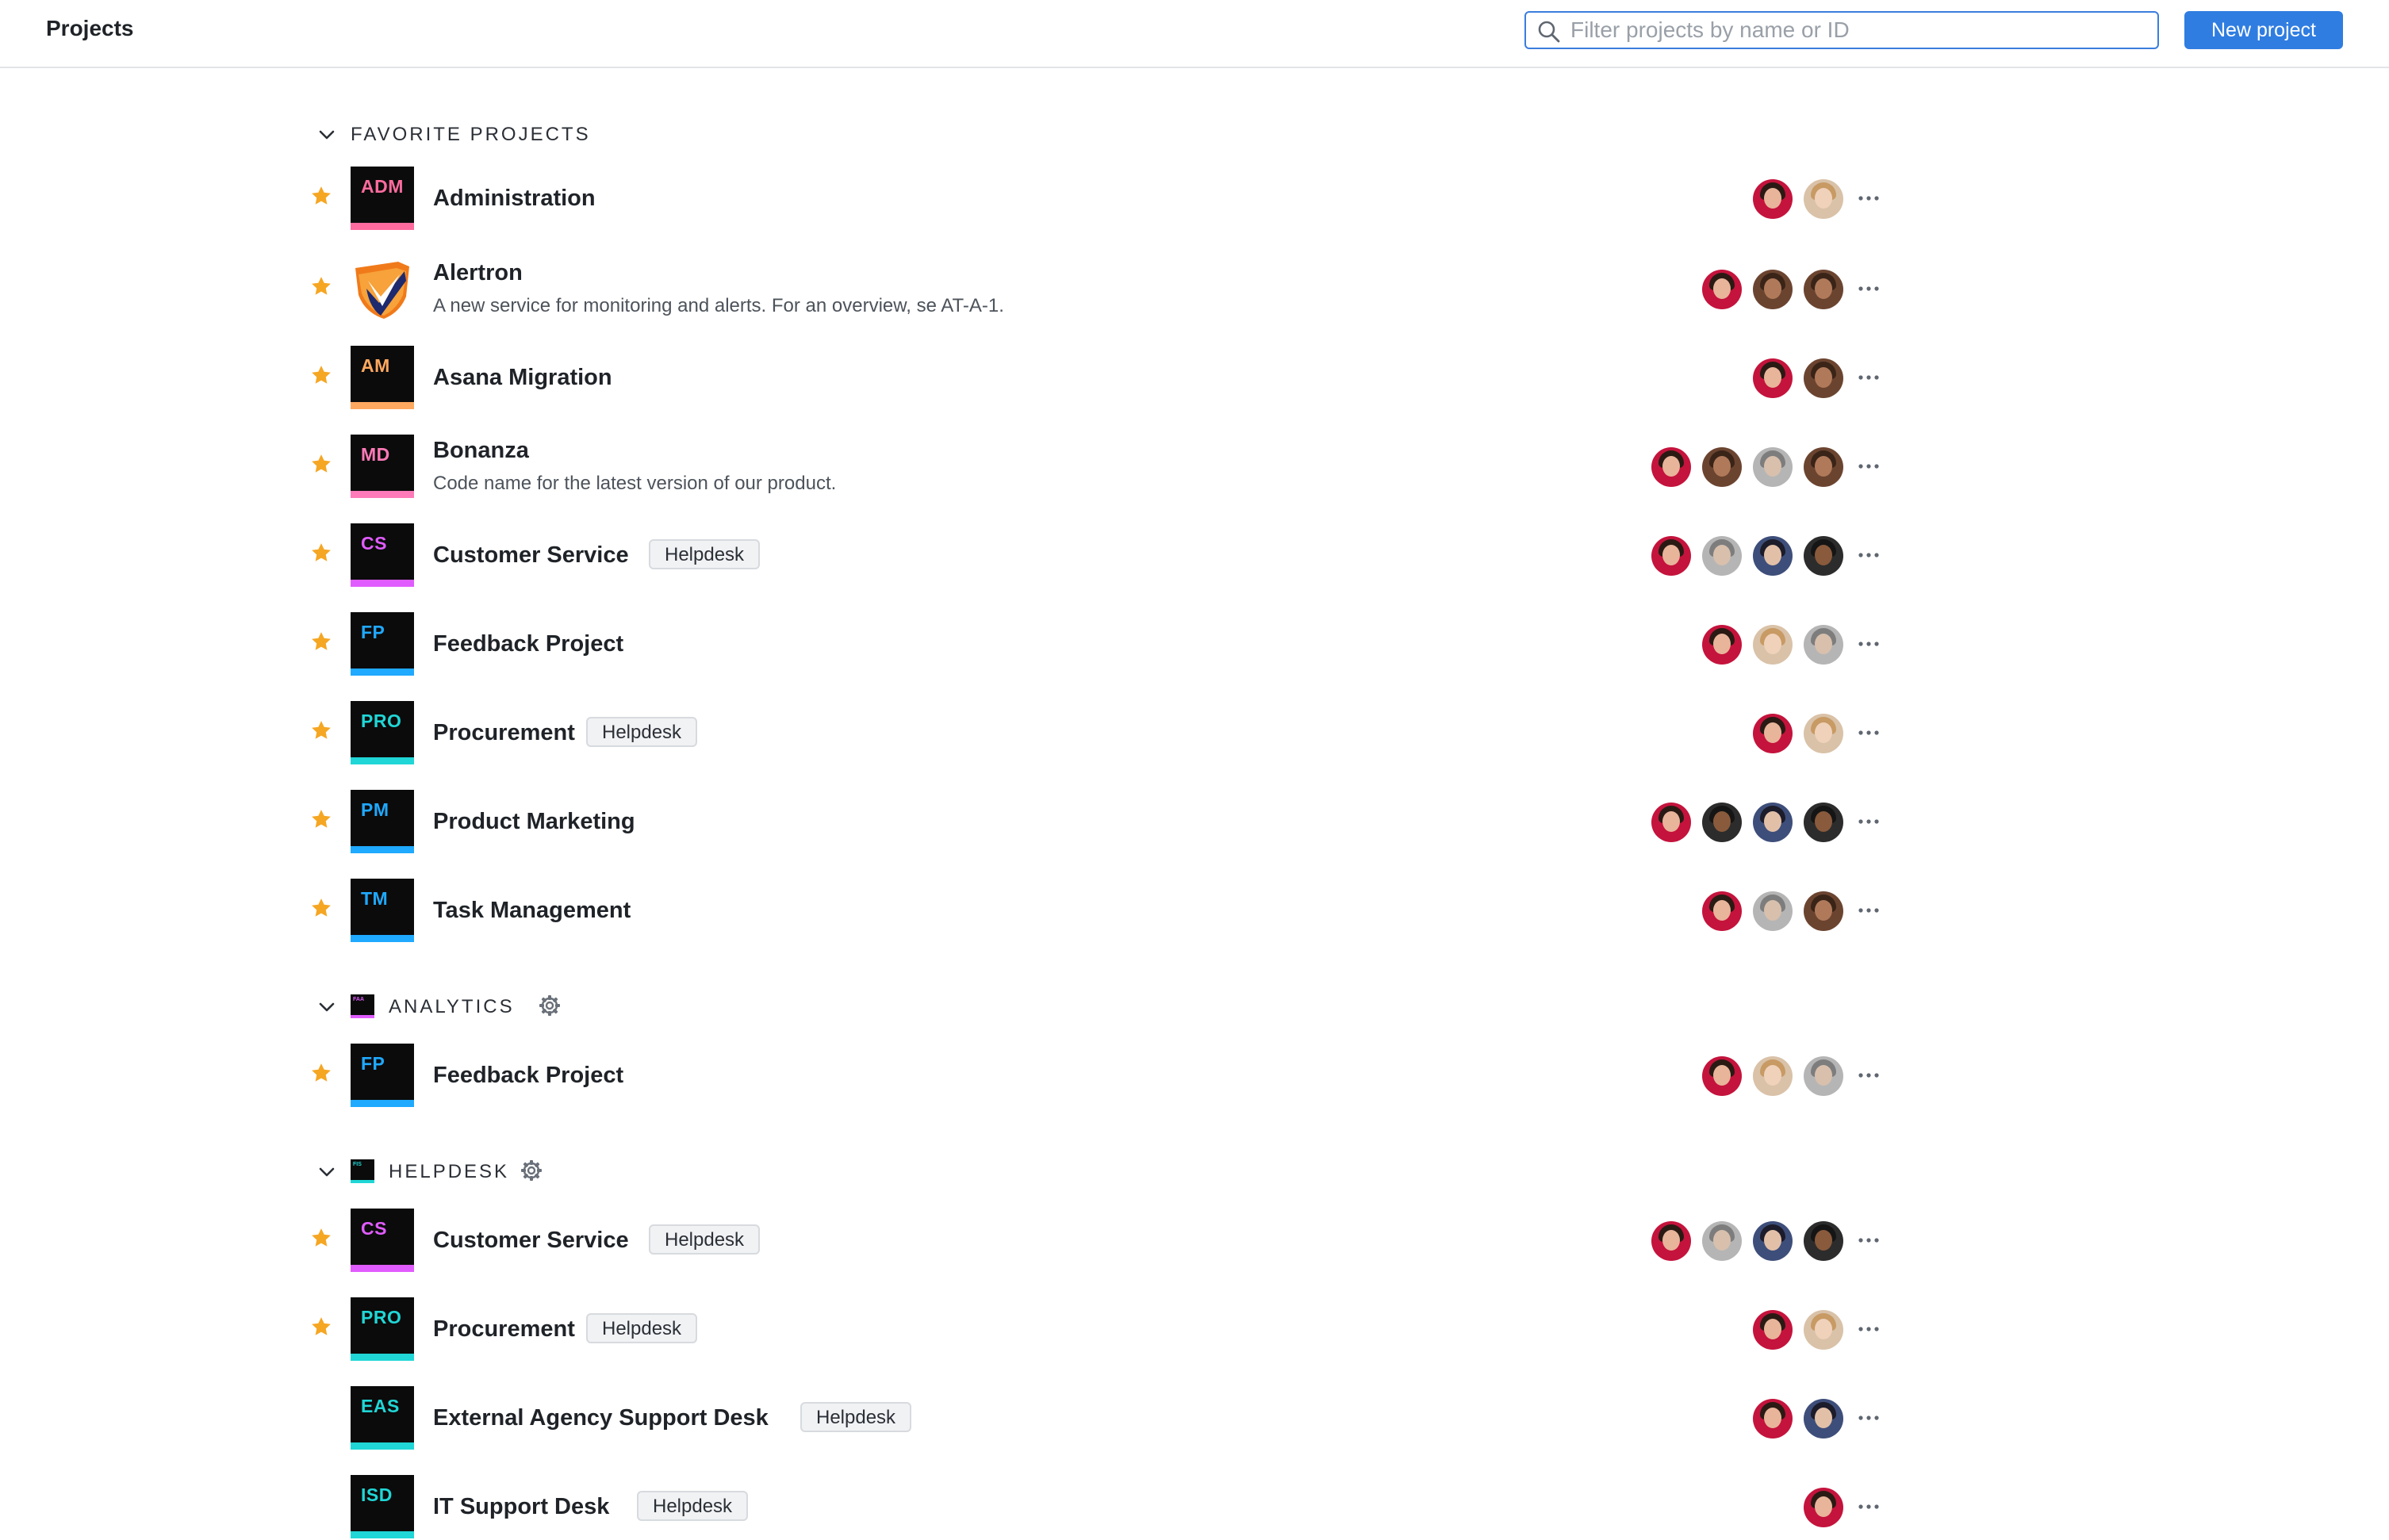 Image resolution: width=2389 pixels, height=1540 pixels. What do you see at coordinates (1856, 30) in the screenshot?
I see `search-input` at bounding box center [1856, 30].